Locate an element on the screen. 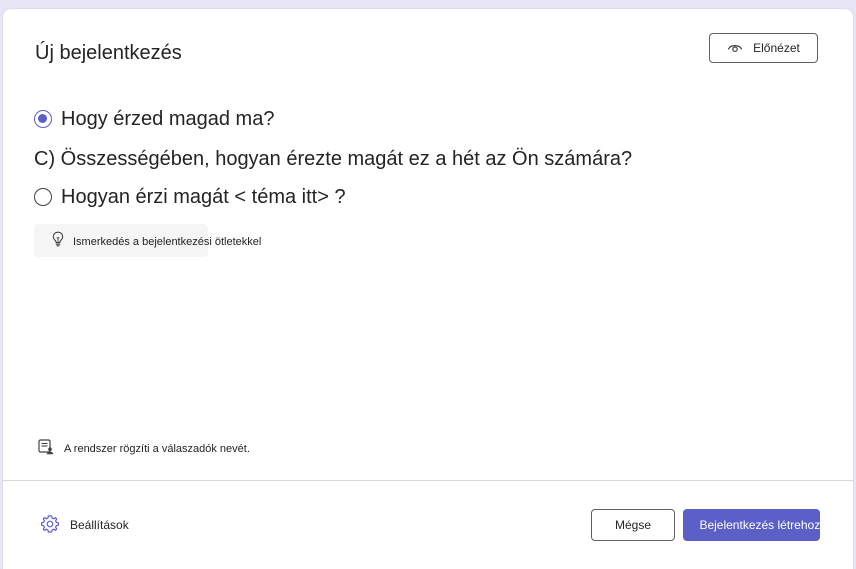 This screenshot has width=856, height=569. explore-ideas-label: Ismerkedés a bejelentkezési ötletekkel is located at coordinates (167, 241).